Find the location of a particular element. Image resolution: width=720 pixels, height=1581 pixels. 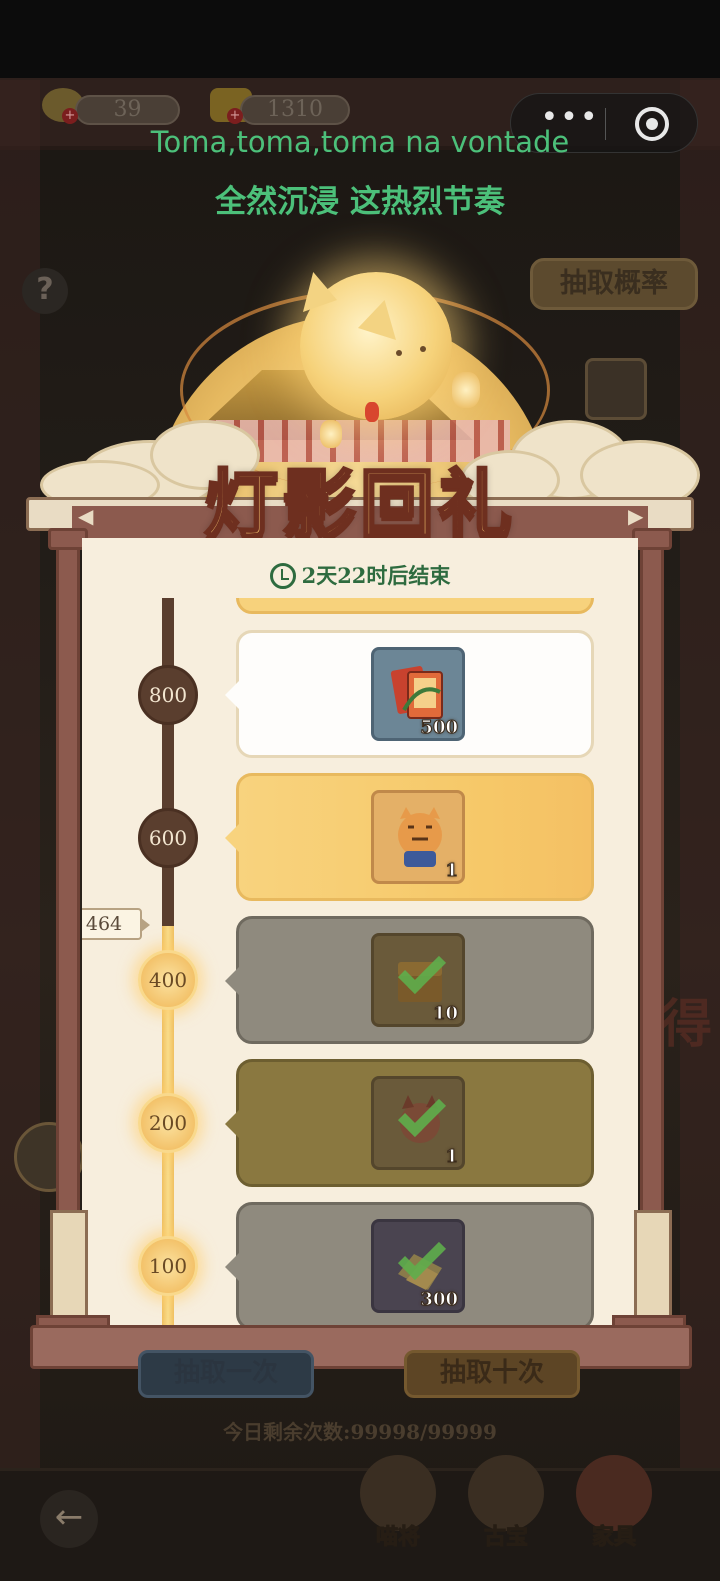

draw-once-button: 抽取一次 is located at coordinates (226, 1374).